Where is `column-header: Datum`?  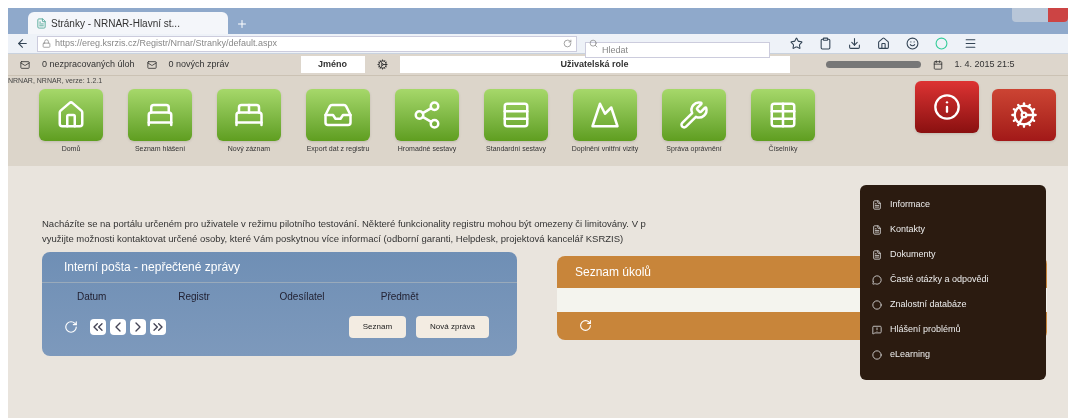 column-header: Datum is located at coordinates (92, 297).